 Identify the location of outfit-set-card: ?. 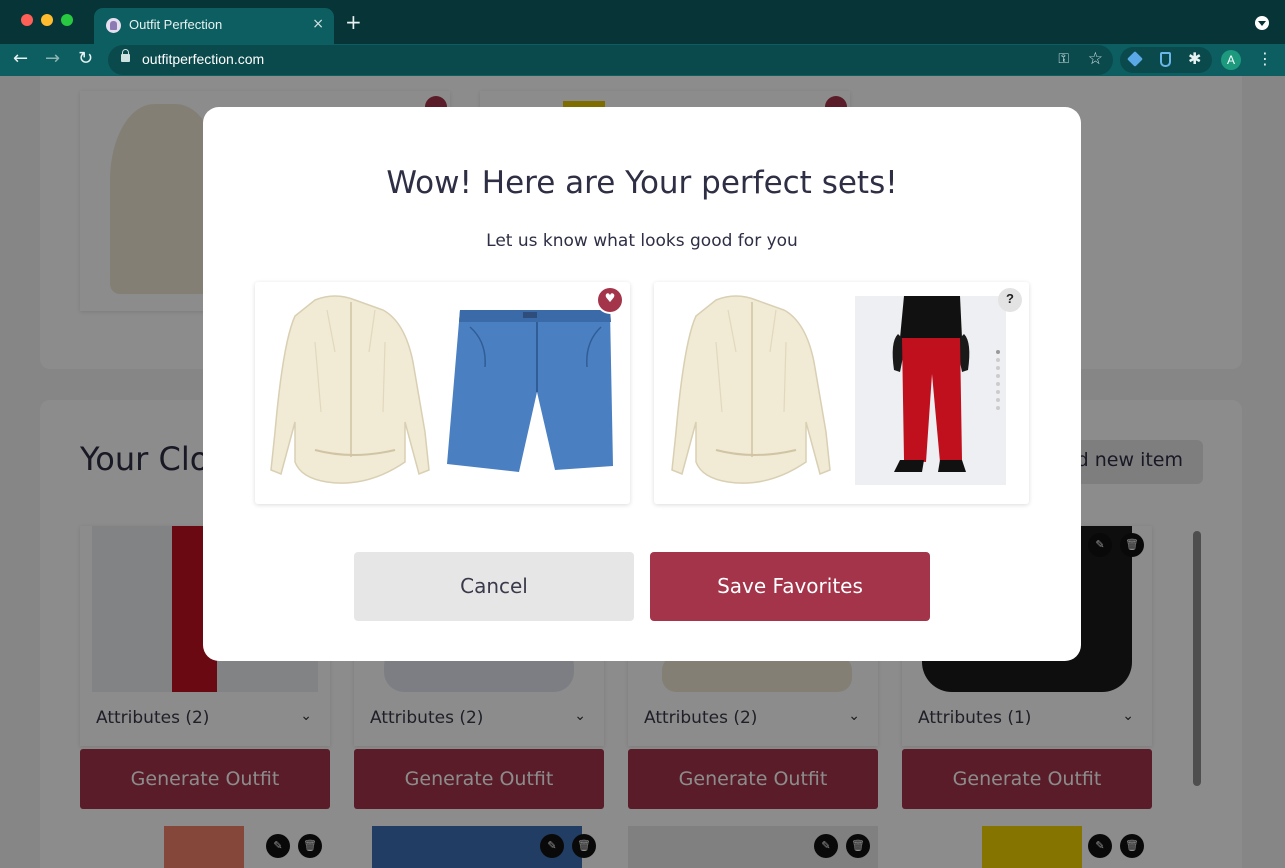
(841, 393).